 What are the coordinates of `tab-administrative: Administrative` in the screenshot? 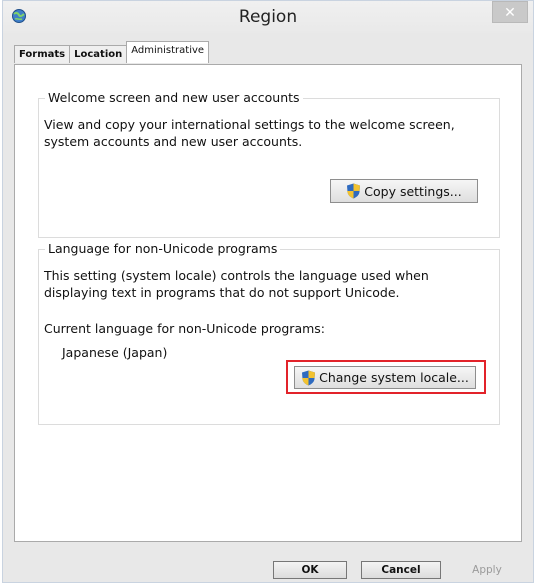 It's located at (168, 52).